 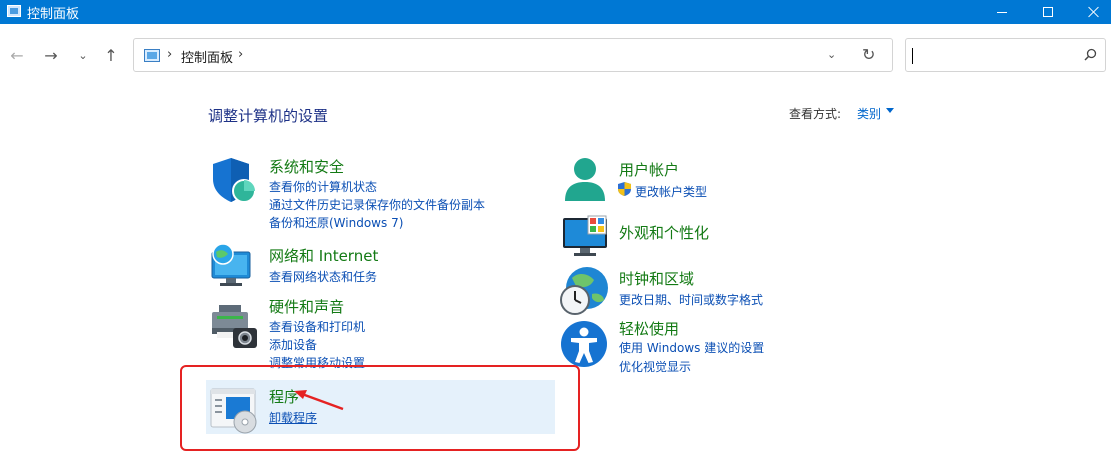 I want to click on window-title: 控制面板, so click(x=53, y=14).